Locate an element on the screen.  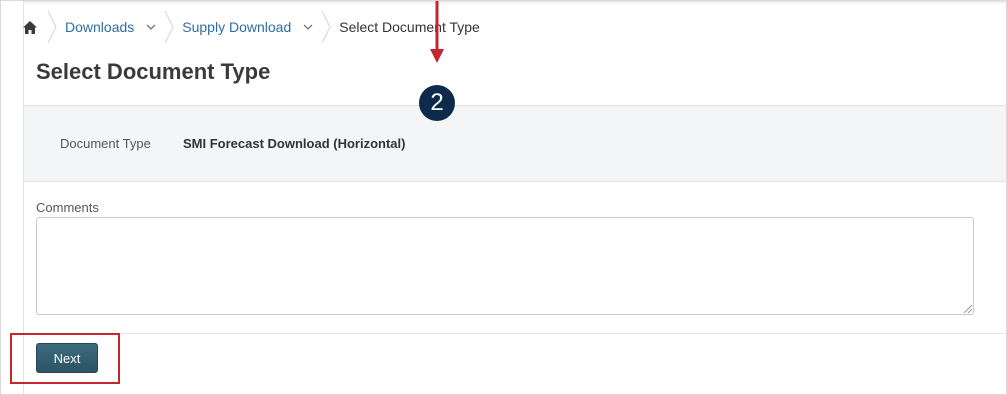
home-icon is located at coordinates (30, 27).